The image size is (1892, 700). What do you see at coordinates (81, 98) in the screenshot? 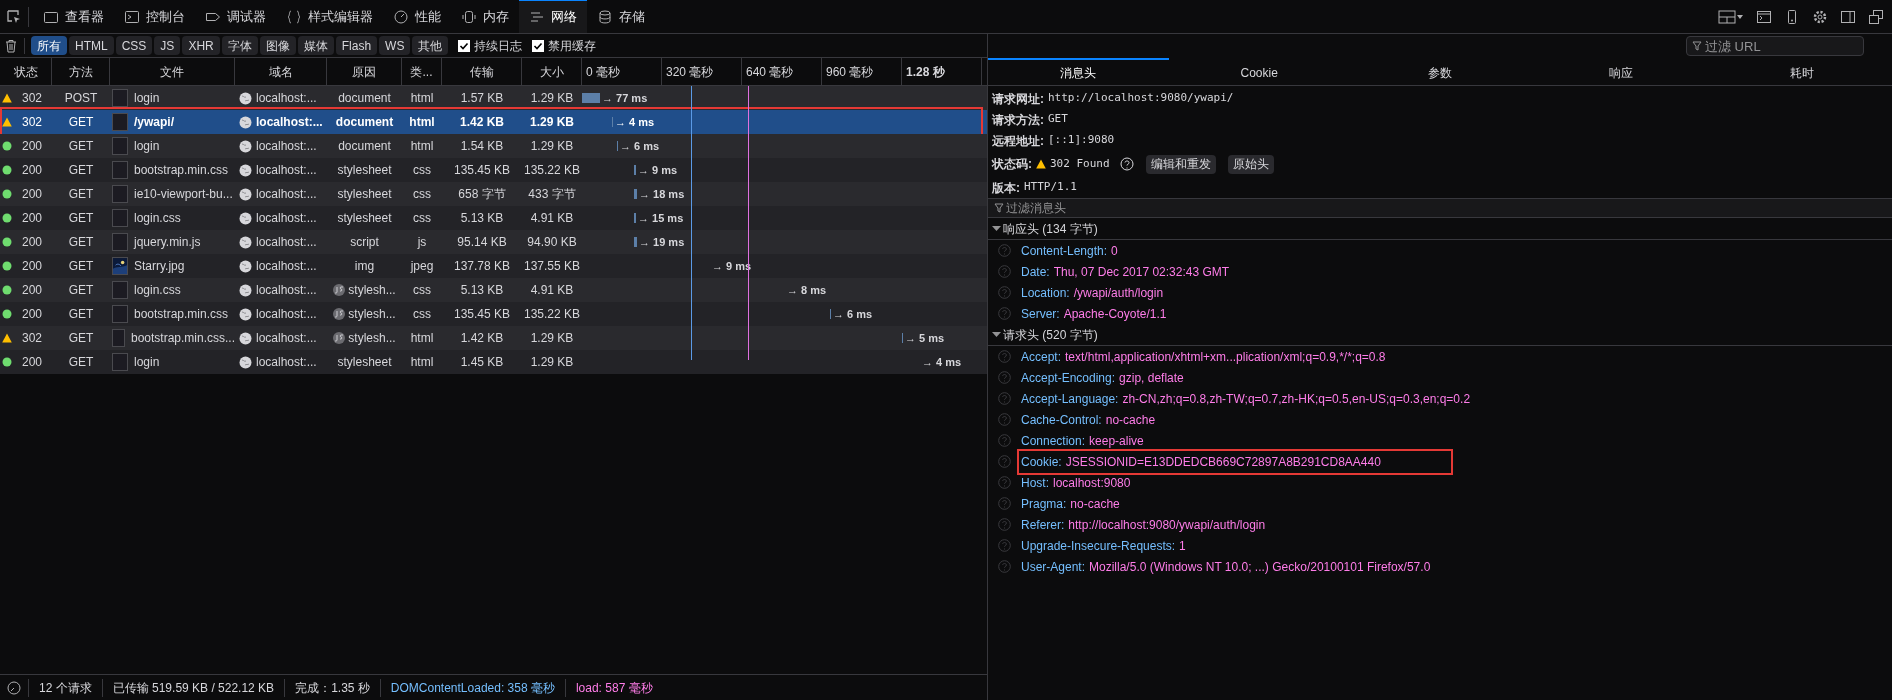
I see `table-cell-text: POST` at bounding box center [81, 98].